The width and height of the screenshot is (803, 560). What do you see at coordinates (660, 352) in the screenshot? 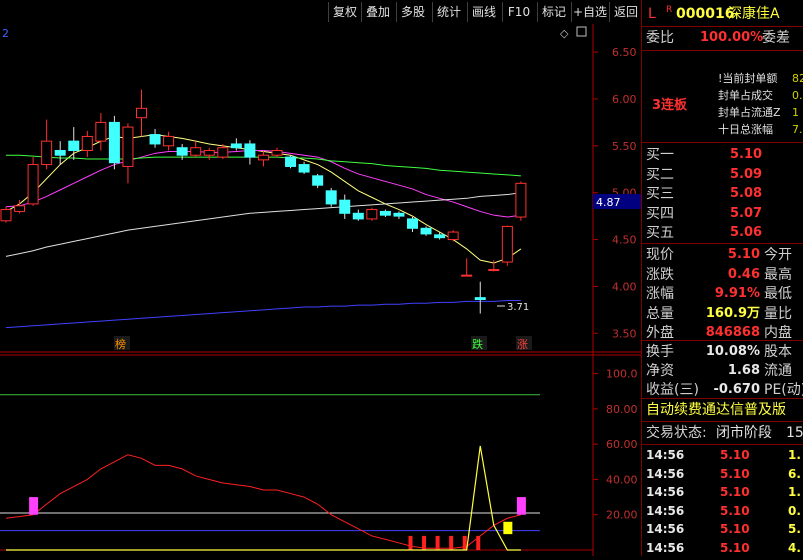
I see `stats-label: 换手` at bounding box center [660, 352].